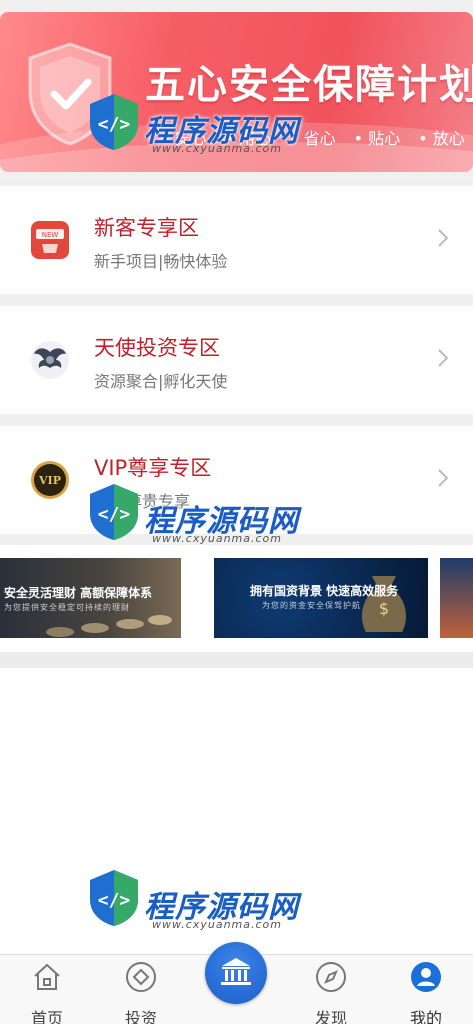 The image size is (473, 1024). Describe the element at coordinates (311, 605) in the screenshot. I see `slide-subtitle: 为您的资金安全保驾护航` at that location.